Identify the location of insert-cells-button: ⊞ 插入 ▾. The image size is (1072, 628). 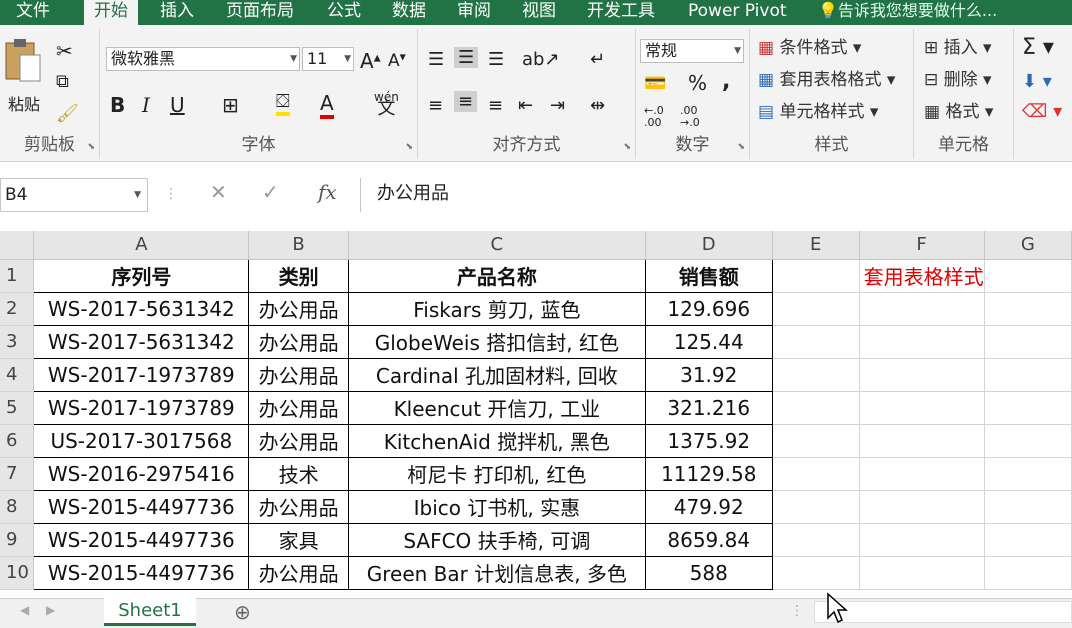
(958, 48).